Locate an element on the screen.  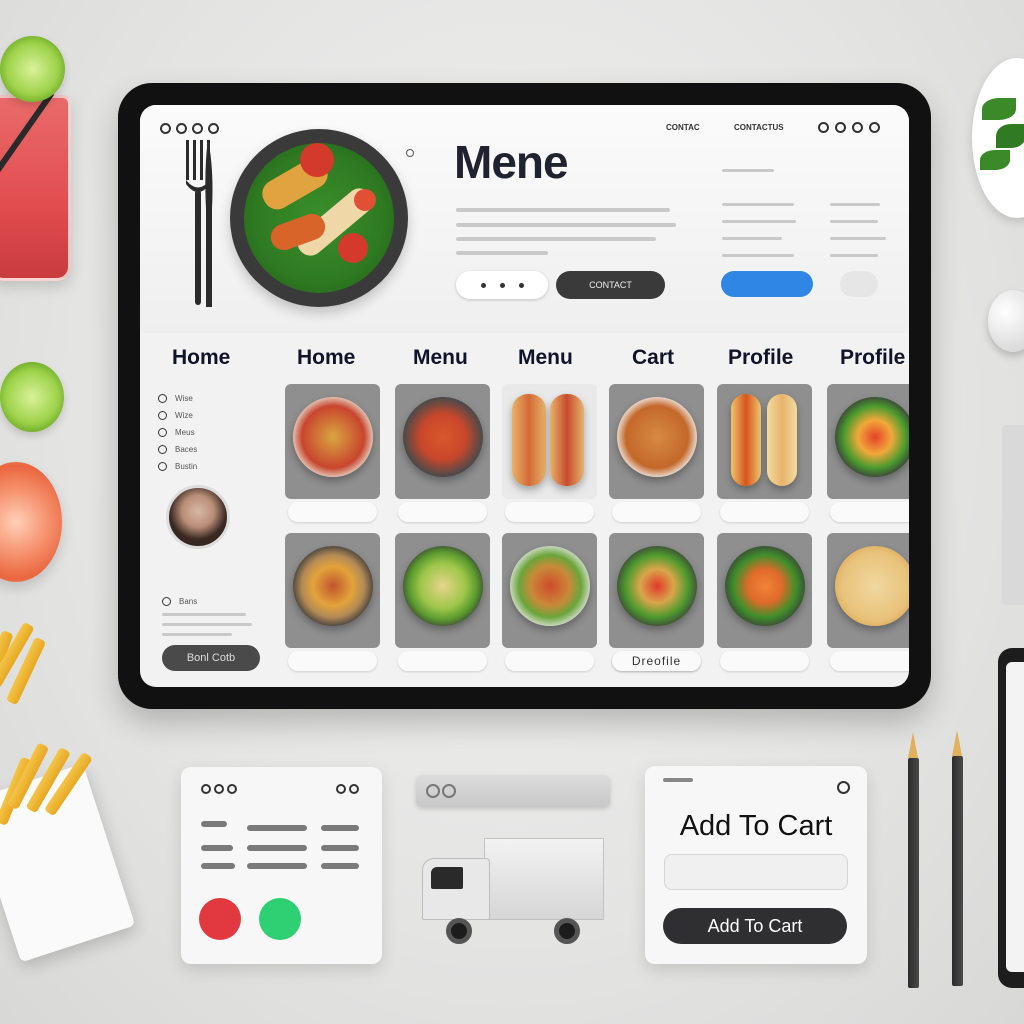
window-controls is located at coordinates (189, 128).